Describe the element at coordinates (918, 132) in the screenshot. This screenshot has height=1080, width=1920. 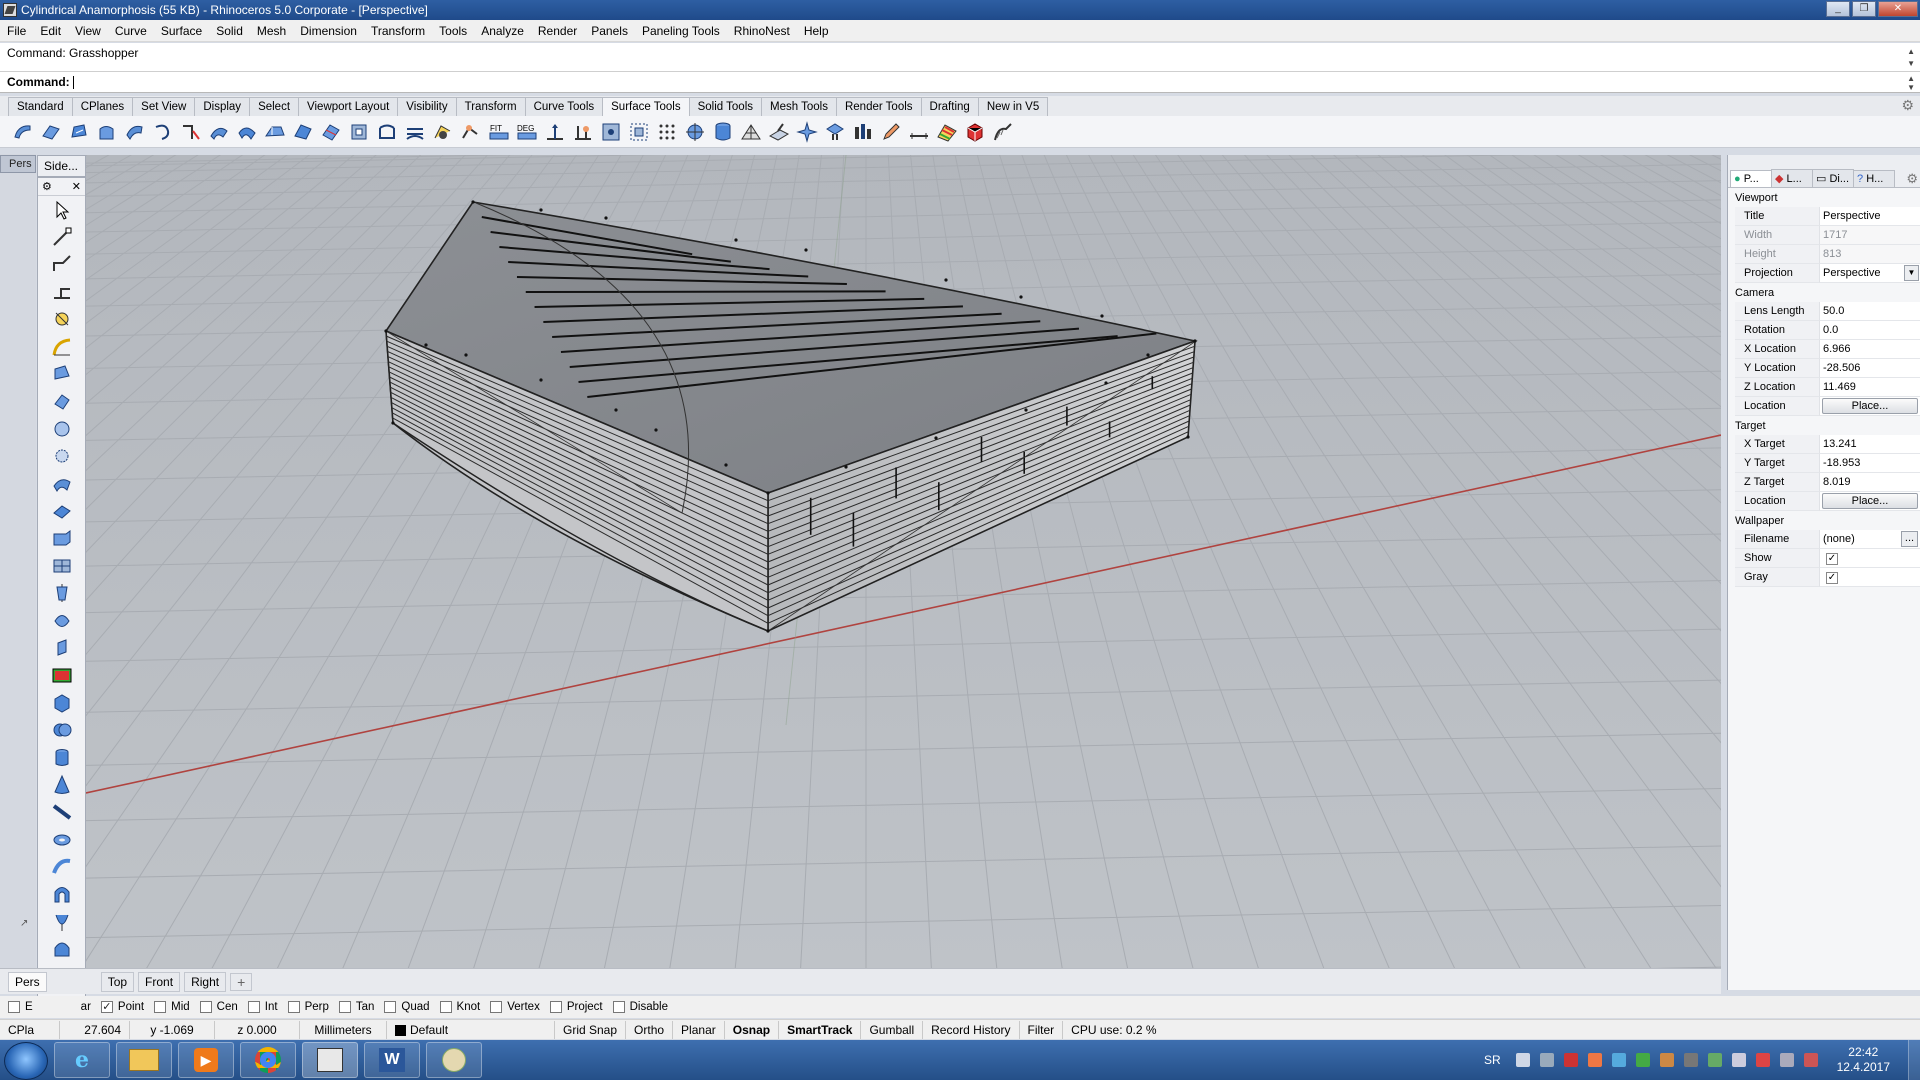
I see `dimension-icon` at that location.